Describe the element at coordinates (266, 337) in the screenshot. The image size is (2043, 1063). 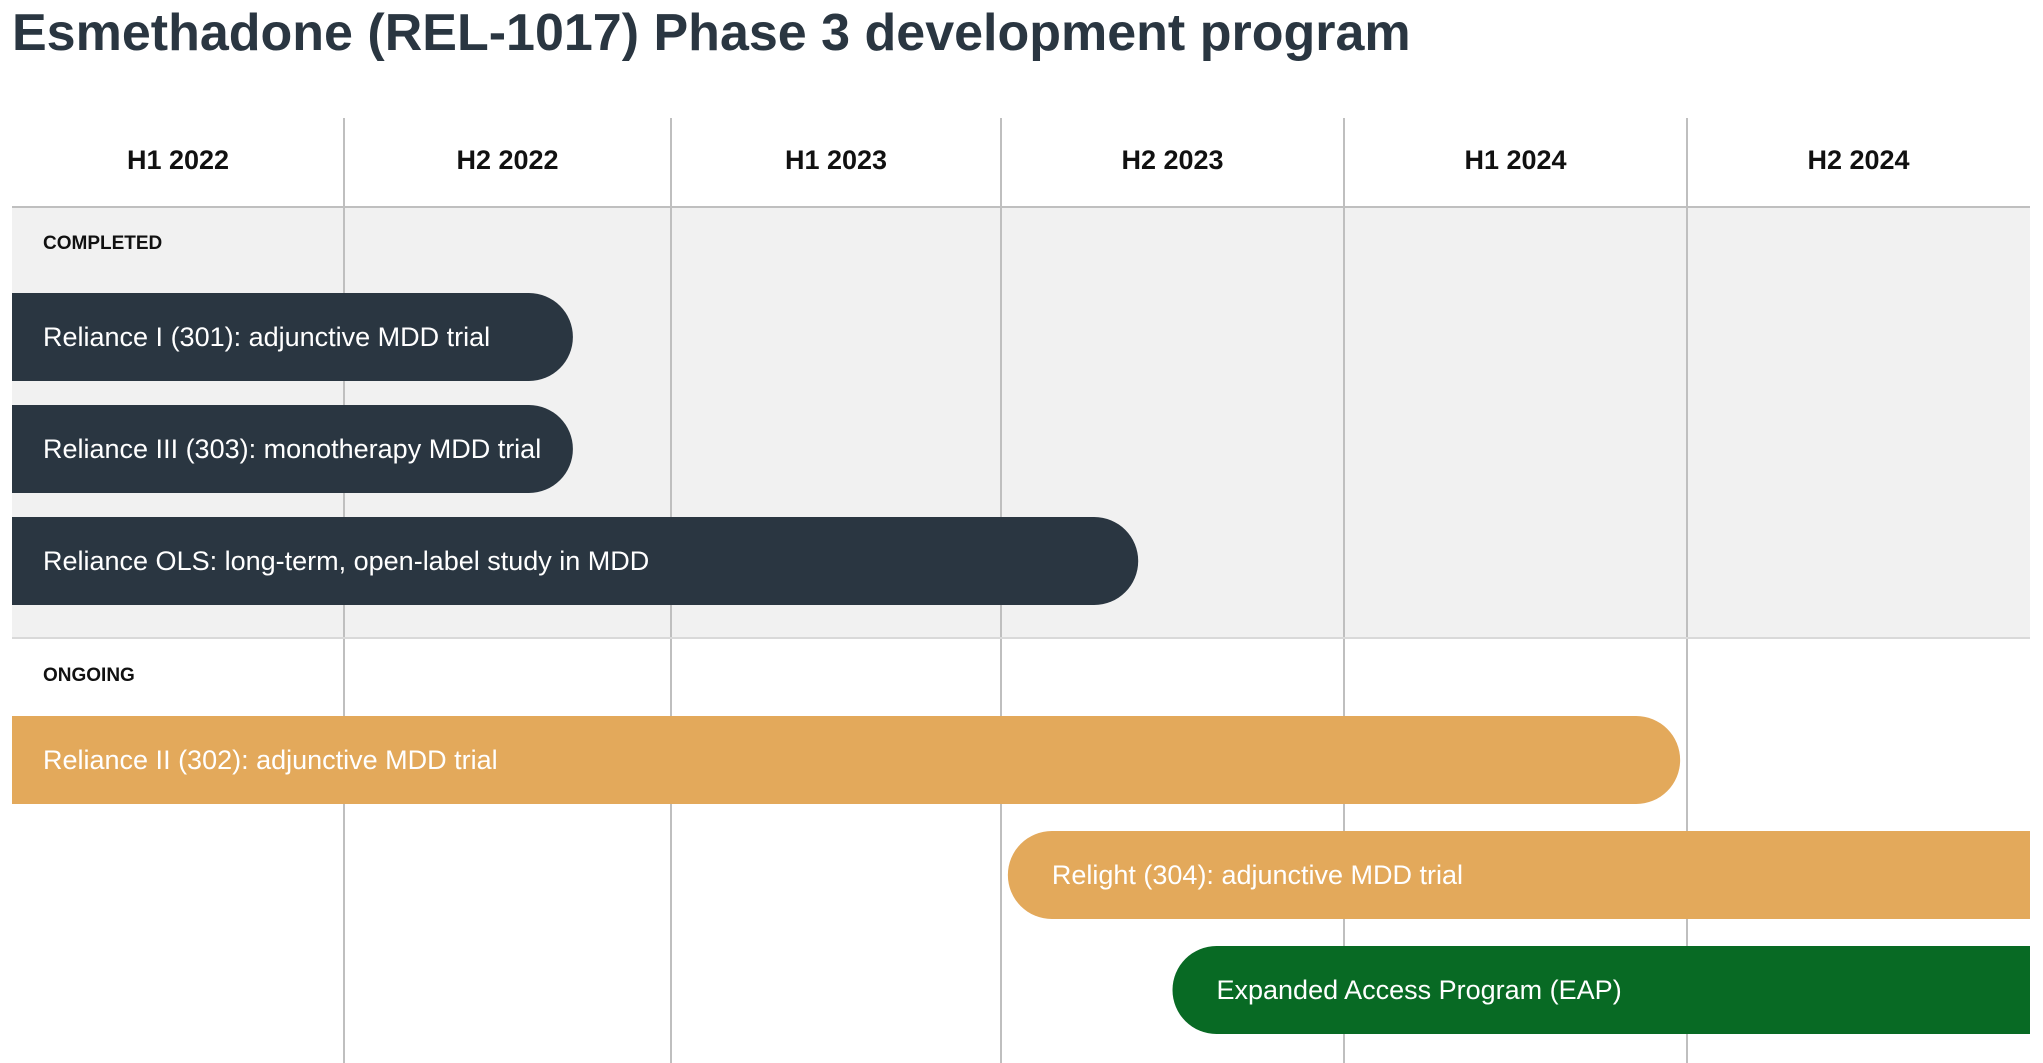
I see `task-label-0-0: Reliance I (301): adjunctive MDD trial` at that location.